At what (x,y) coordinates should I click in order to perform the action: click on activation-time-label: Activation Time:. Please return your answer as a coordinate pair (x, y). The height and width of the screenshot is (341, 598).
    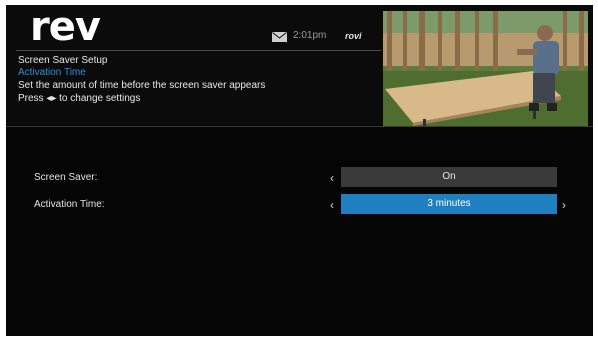
    Looking at the image, I should click on (69, 204).